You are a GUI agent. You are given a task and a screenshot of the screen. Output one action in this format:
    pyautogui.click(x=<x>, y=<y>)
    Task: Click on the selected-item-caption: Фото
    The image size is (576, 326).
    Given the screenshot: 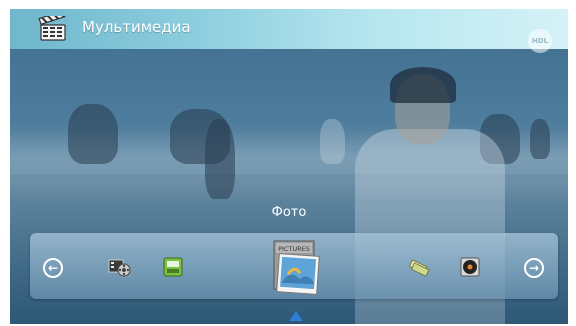 What is the action you would take?
    pyautogui.click(x=289, y=212)
    